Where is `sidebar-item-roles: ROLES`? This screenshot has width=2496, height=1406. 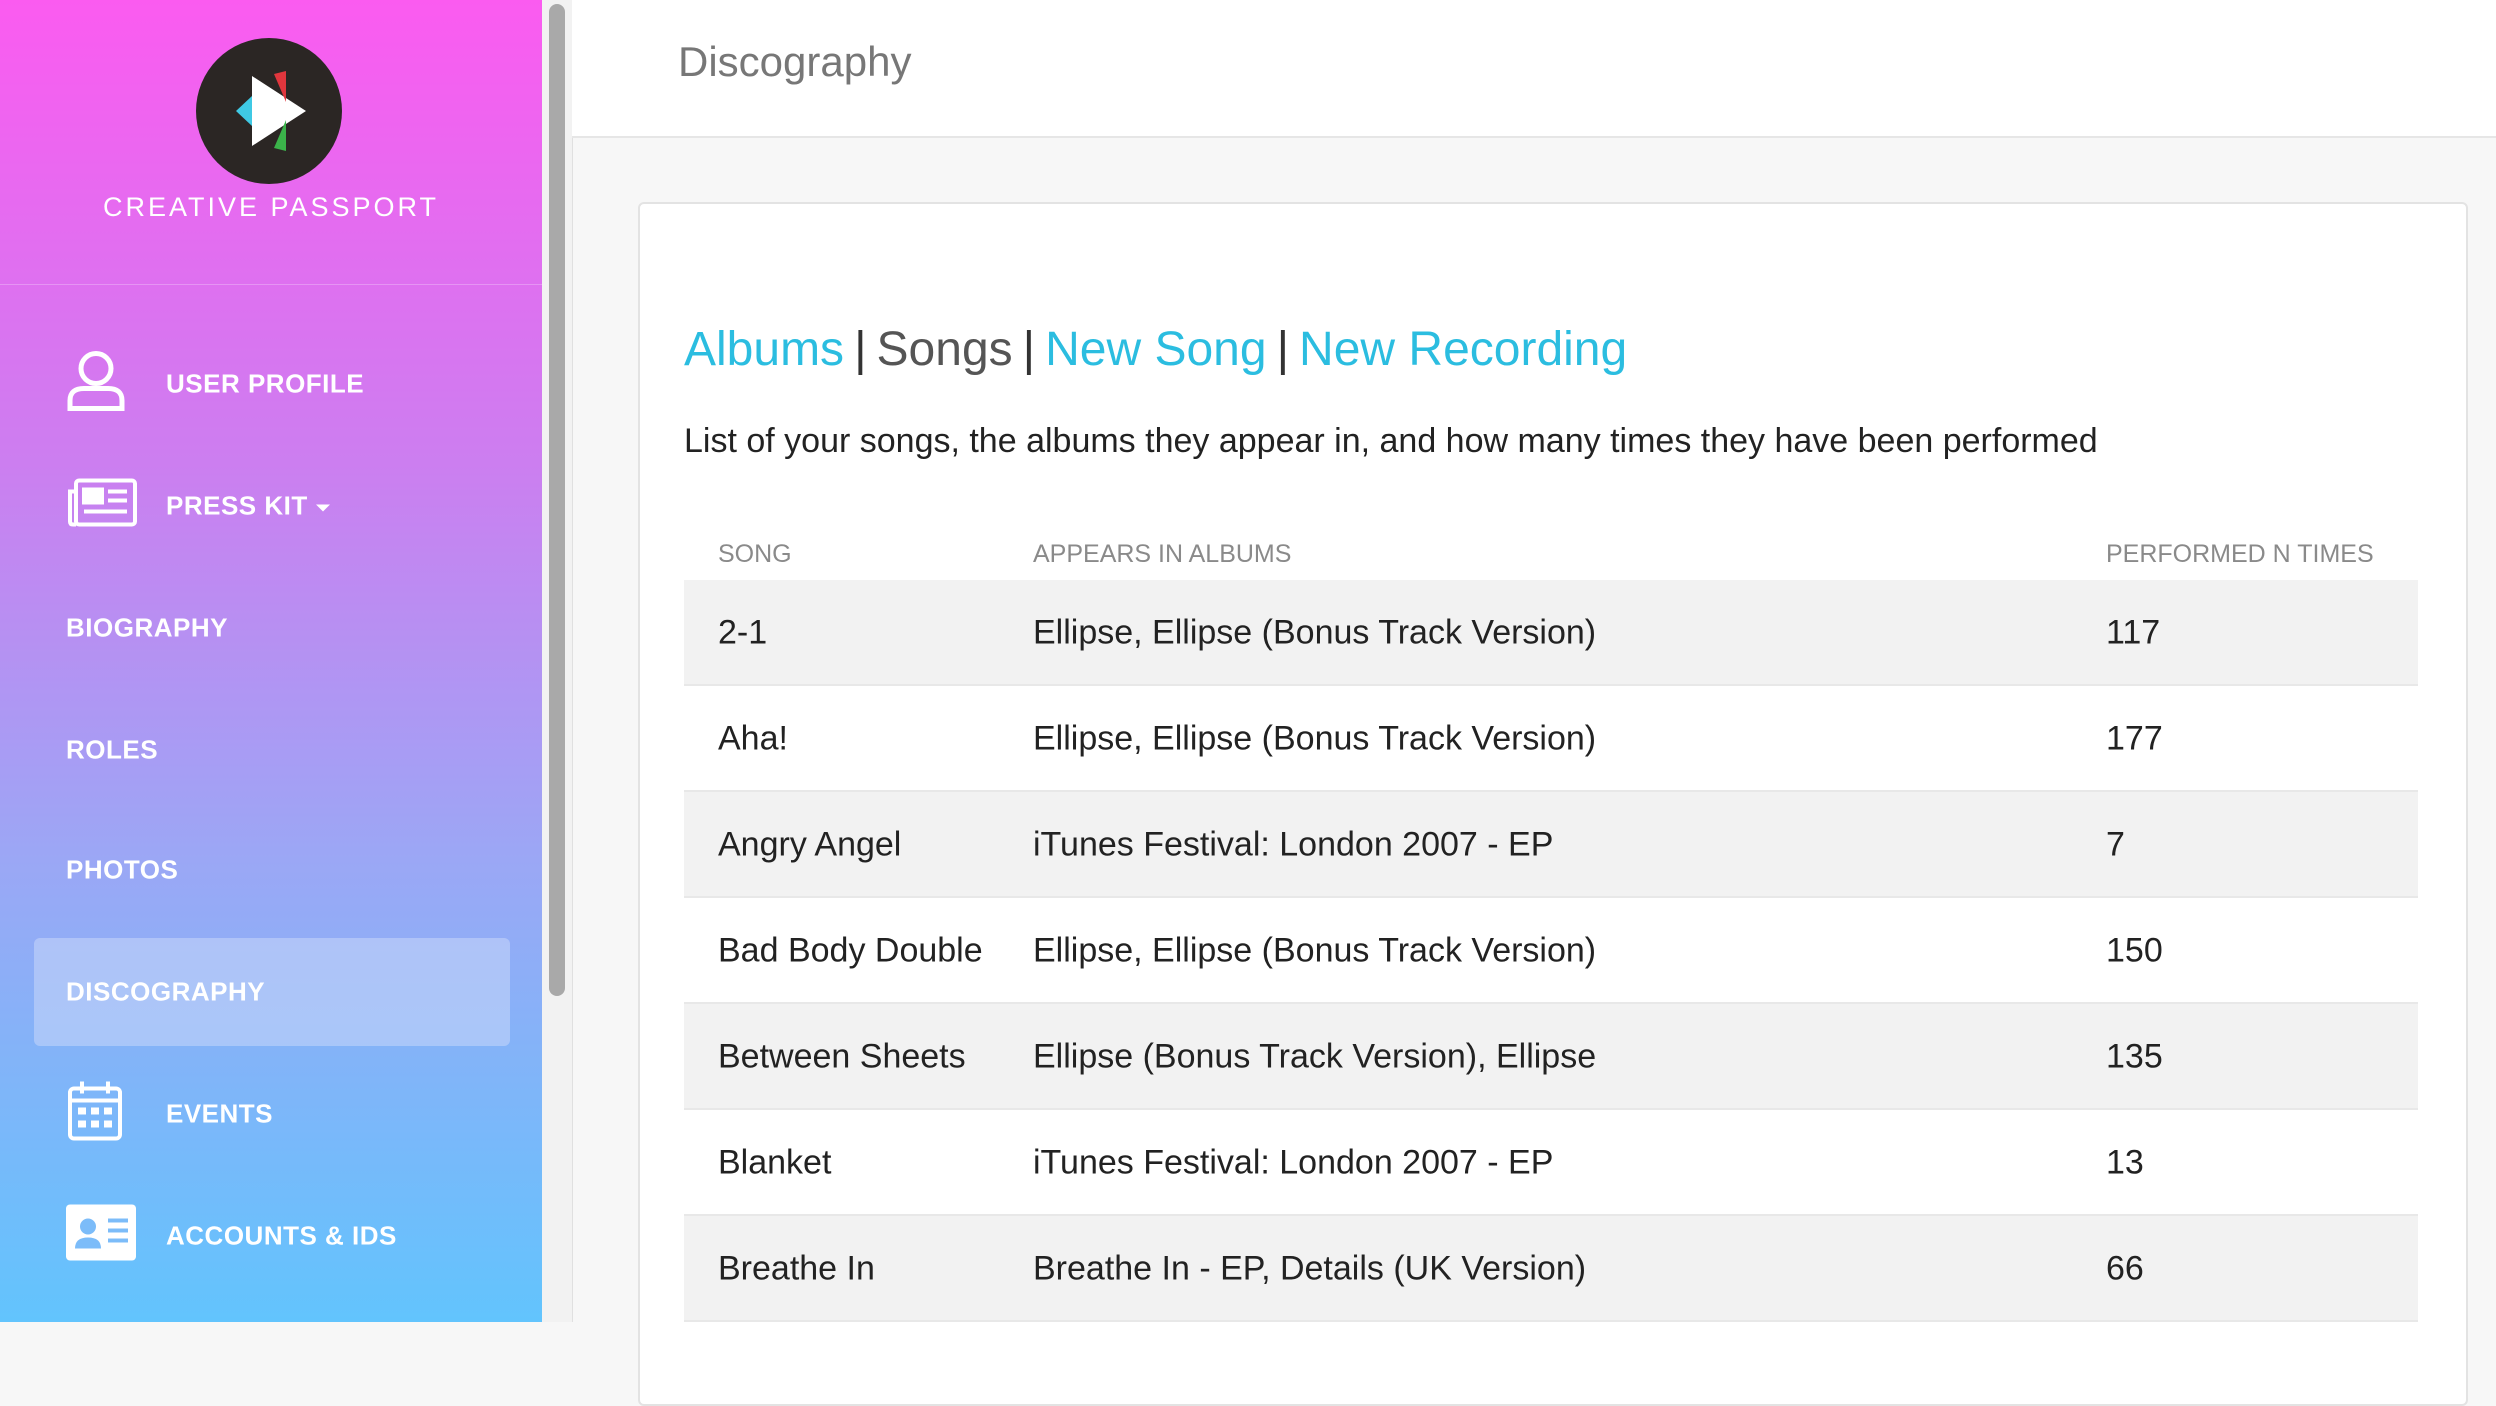
sidebar-item-roles: ROLES is located at coordinates (272, 750).